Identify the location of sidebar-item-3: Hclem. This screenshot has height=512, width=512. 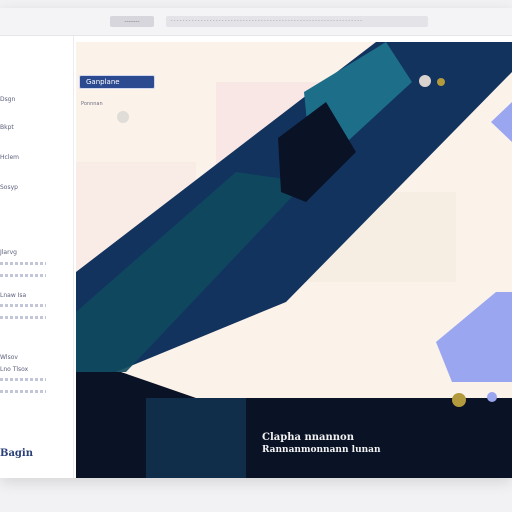
(9, 157).